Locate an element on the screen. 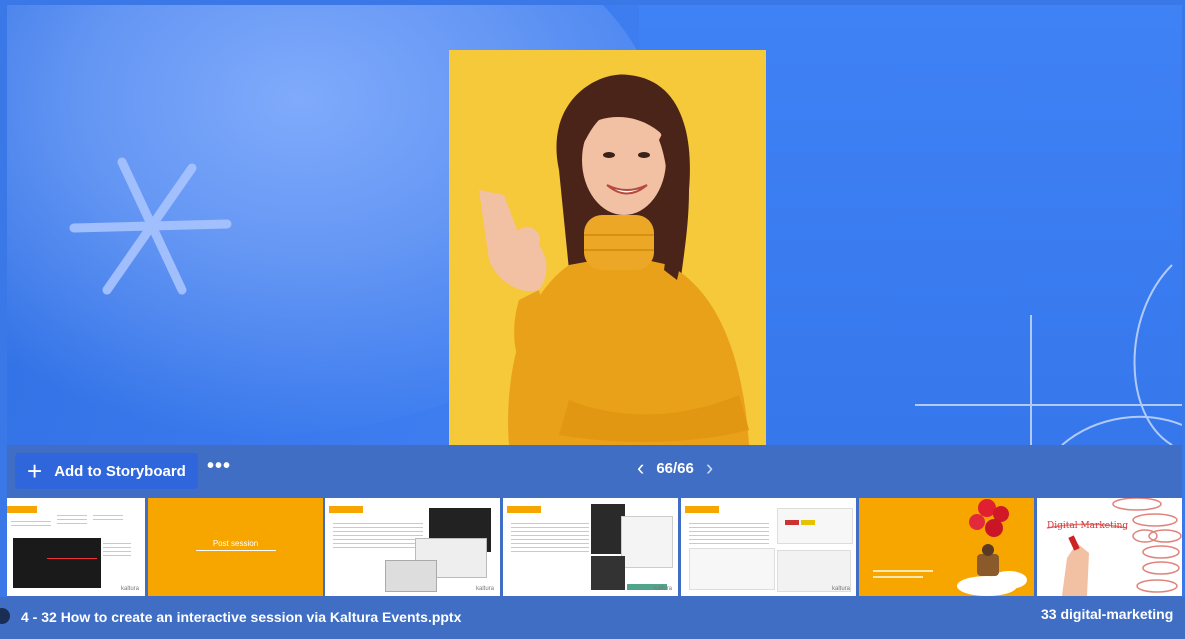 This screenshot has height=639, width=1185. storyboard-toolbar: + Add to Storyboard ••• ‹ 66/66 › is located at coordinates (594, 471).